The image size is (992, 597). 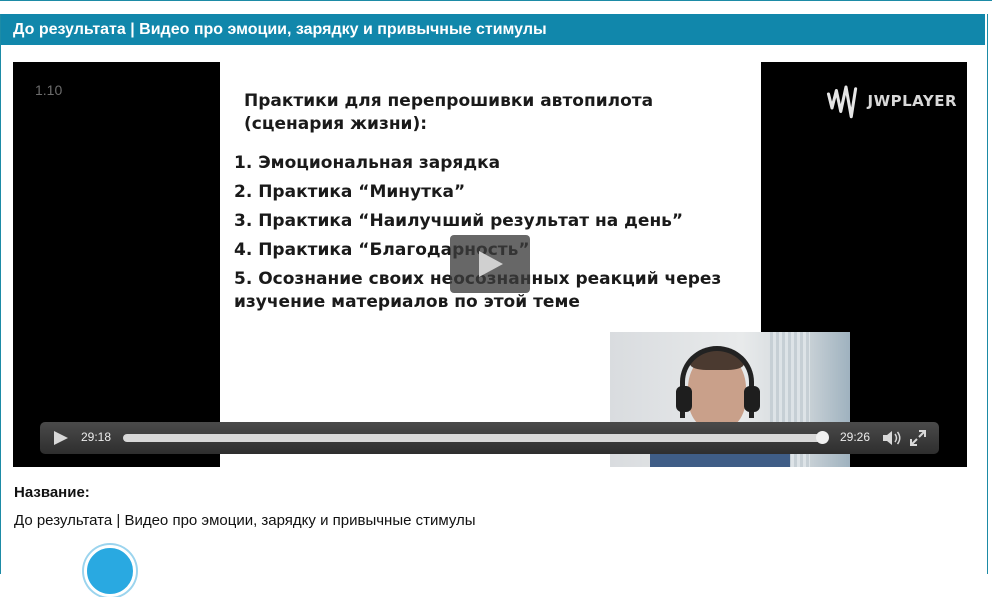 I want to click on top-divider, so click(x=496, y=0).